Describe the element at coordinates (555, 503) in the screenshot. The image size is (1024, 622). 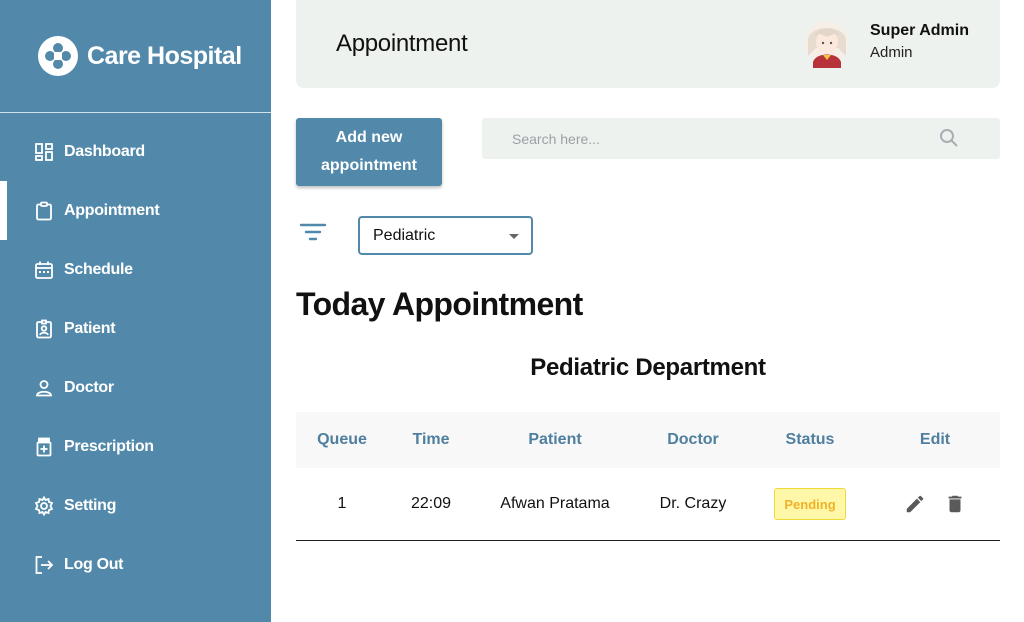
I see `patient-cell: Afwan Pratama` at that location.